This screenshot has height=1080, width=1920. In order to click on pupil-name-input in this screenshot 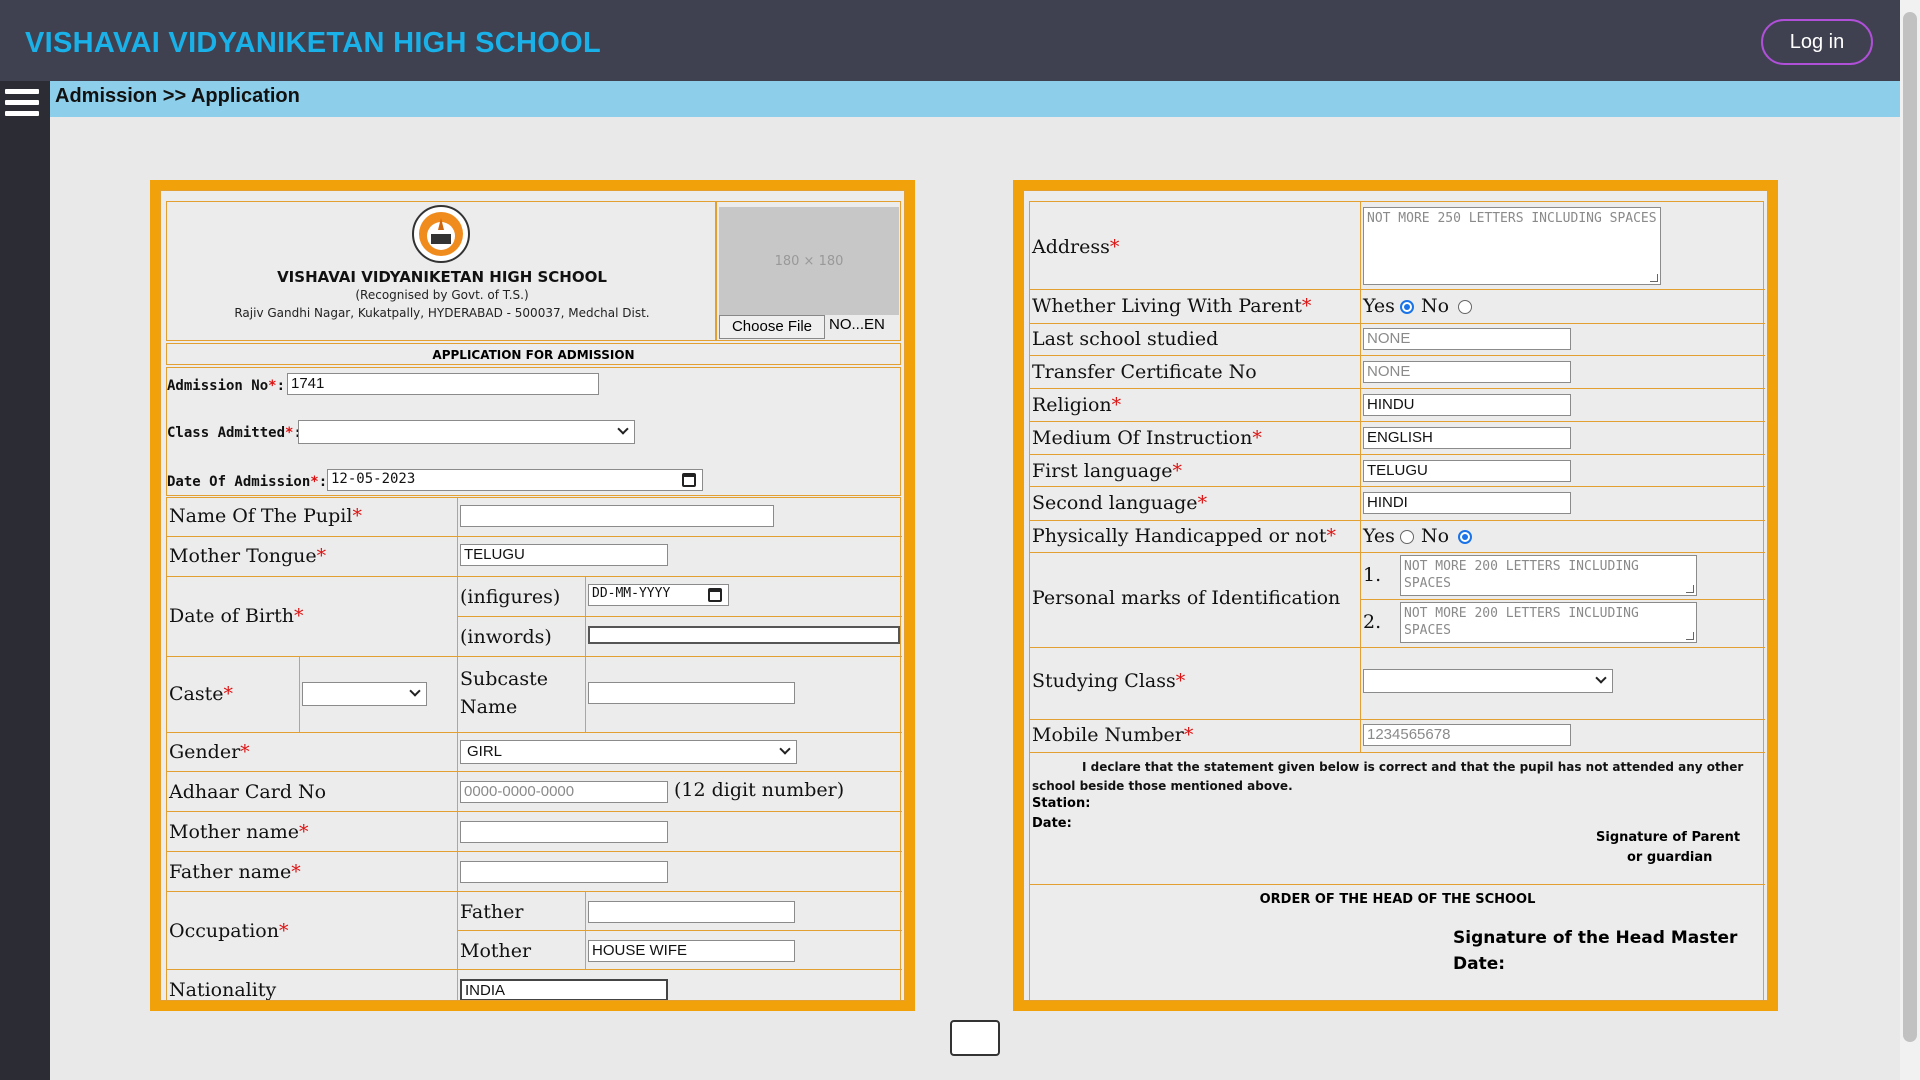, I will do `click(617, 516)`.